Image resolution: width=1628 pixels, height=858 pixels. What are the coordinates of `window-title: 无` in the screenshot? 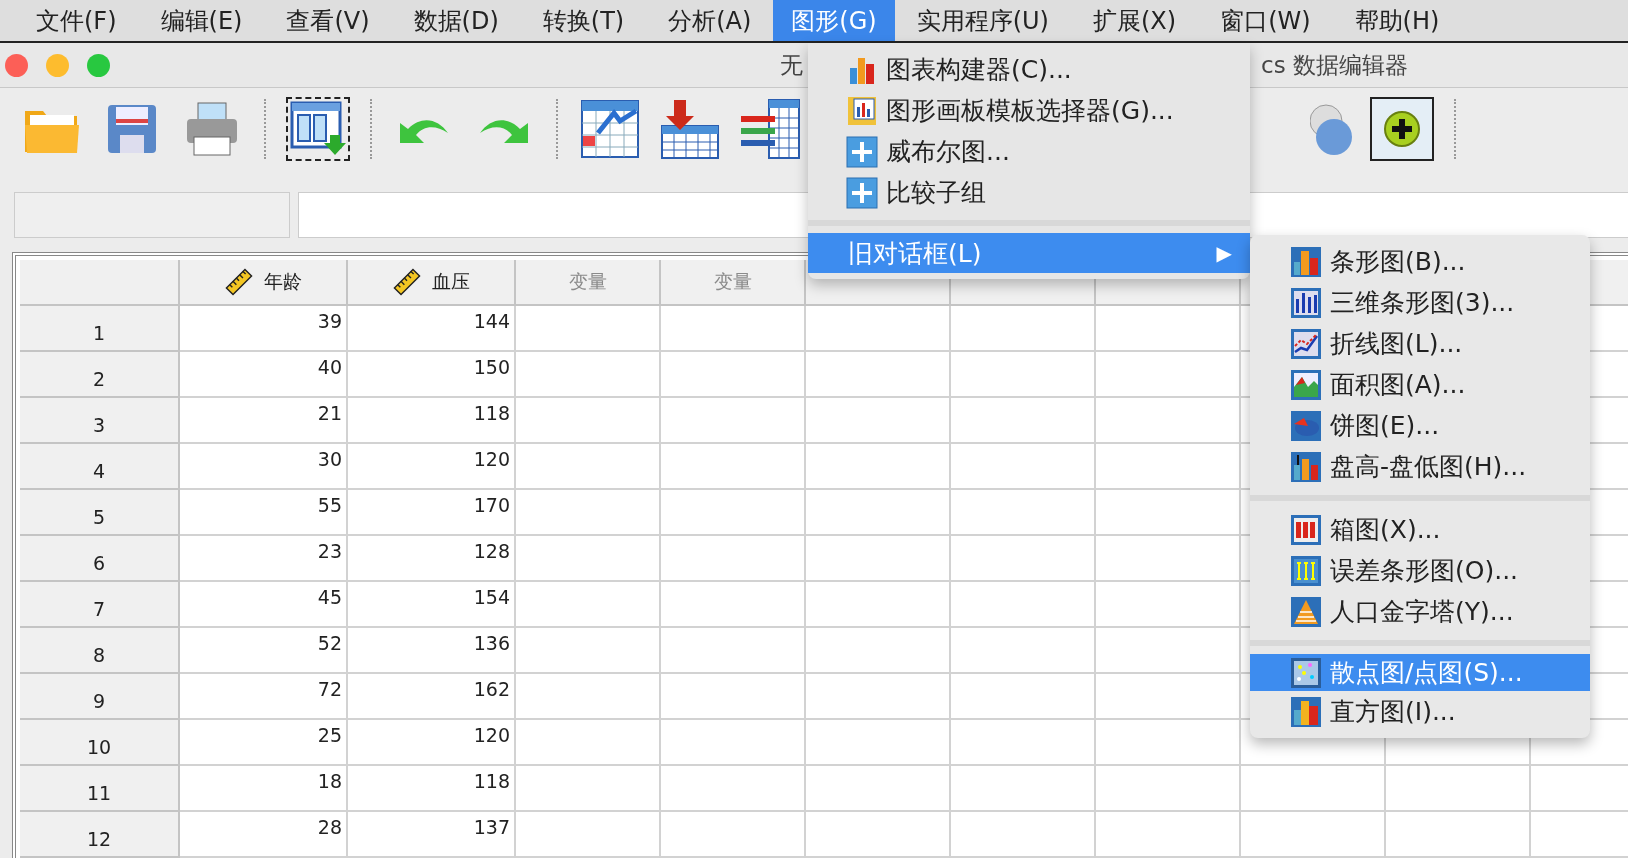 It's located at (791, 65).